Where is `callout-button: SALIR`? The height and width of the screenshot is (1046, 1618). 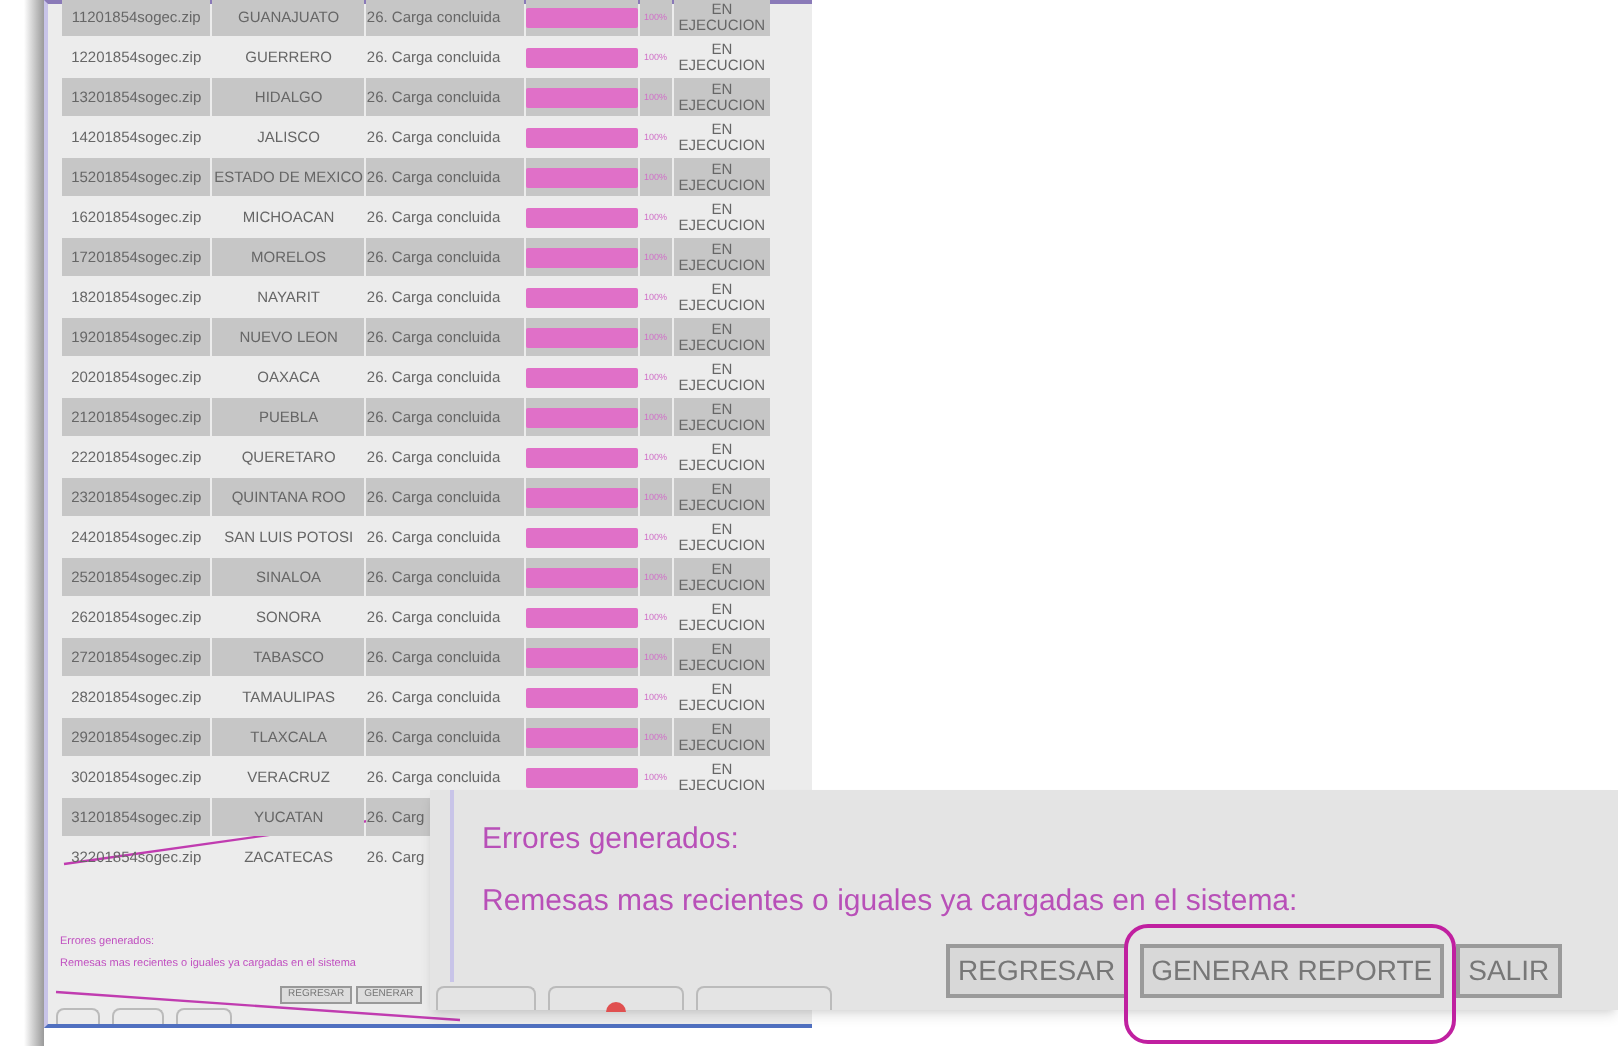
callout-button: SALIR is located at coordinates (1509, 971).